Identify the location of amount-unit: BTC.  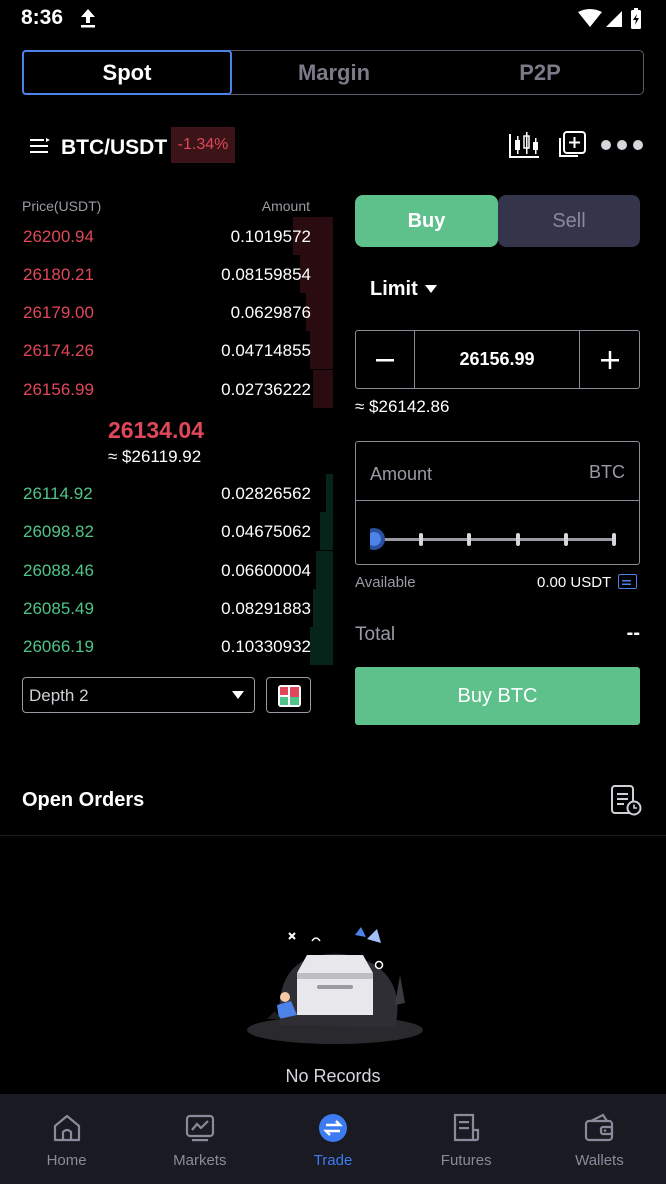
(607, 472).